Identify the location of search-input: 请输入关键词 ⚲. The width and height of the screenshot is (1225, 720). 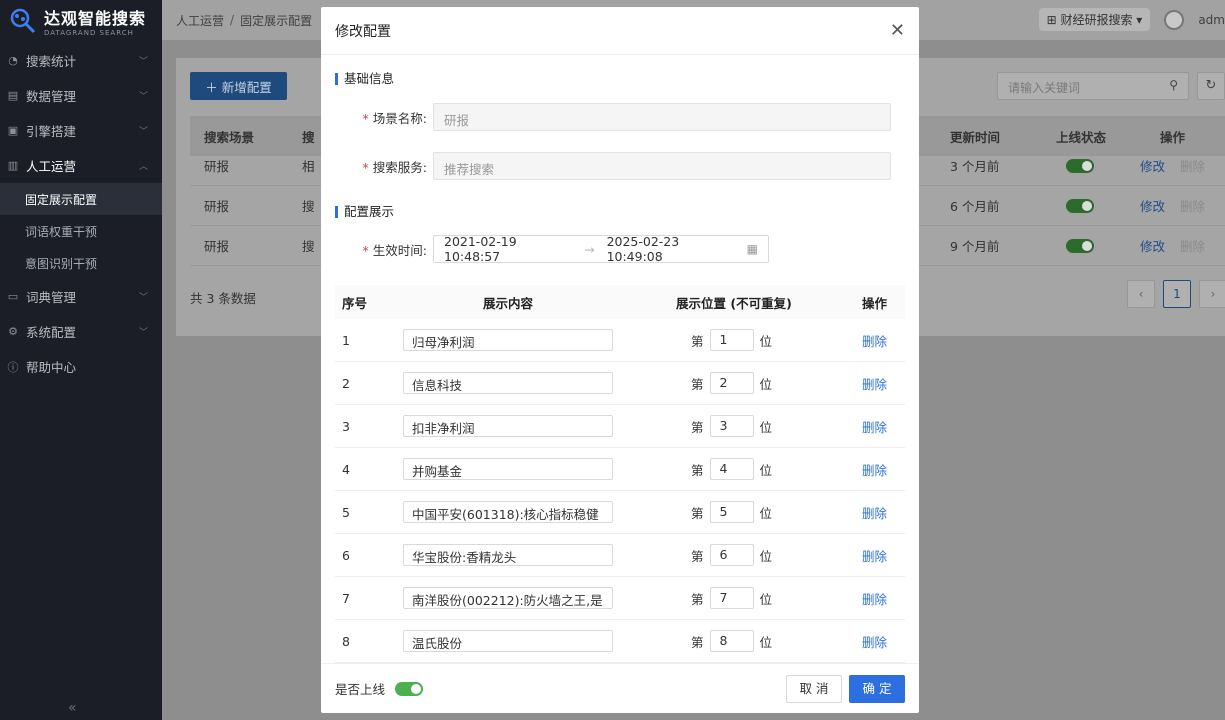
(1093, 86).